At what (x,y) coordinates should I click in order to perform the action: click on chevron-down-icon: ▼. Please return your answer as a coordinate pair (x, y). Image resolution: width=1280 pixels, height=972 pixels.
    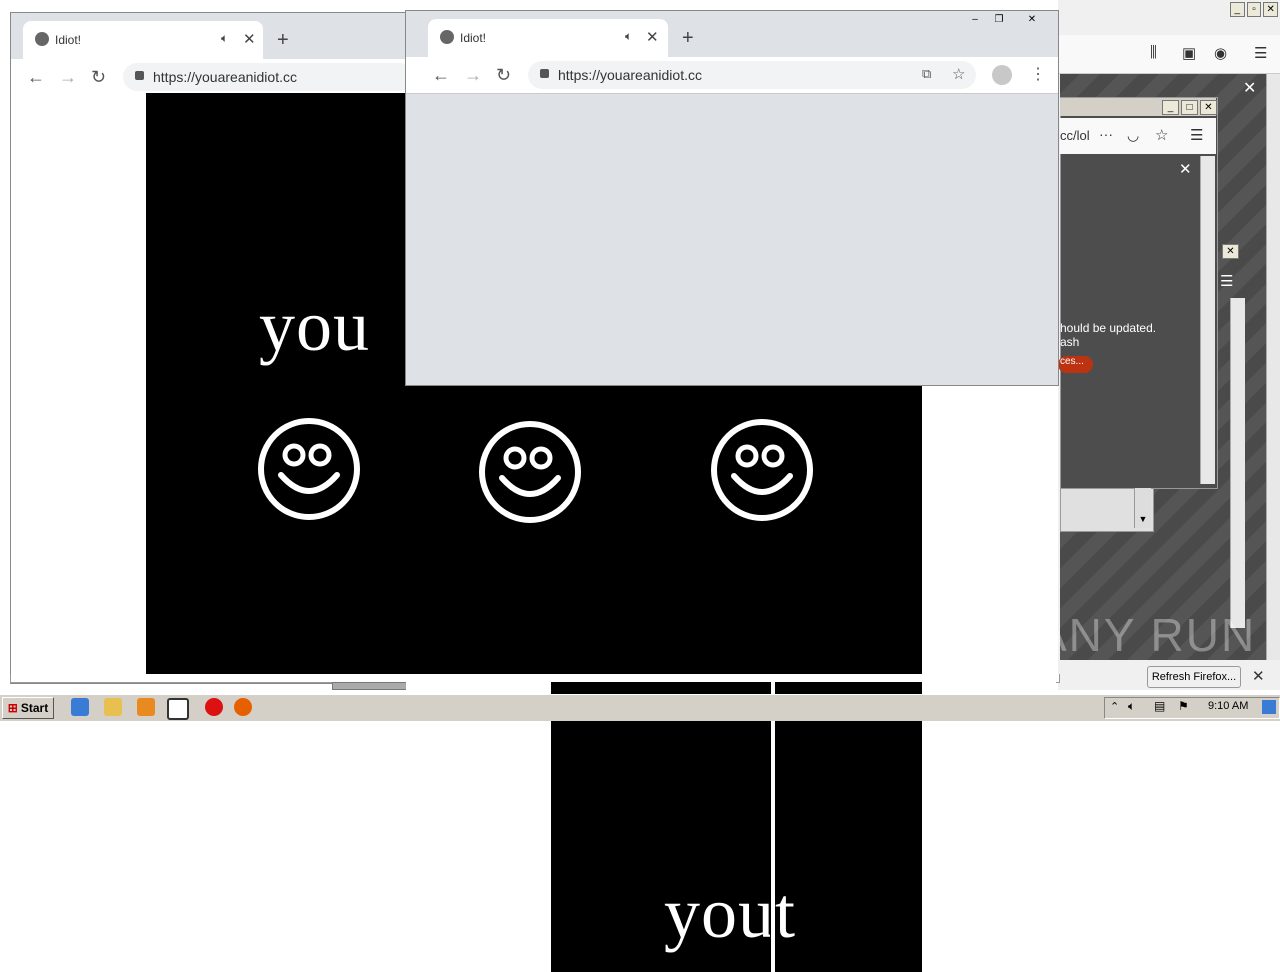
    Looking at the image, I should click on (1142, 508).